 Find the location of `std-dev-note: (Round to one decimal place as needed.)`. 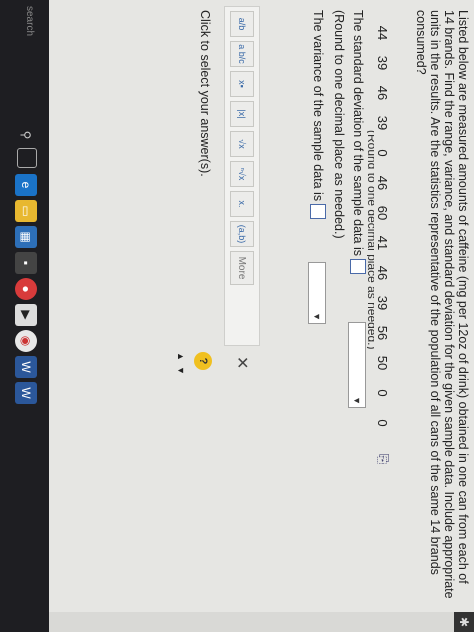

std-dev-note: (Round to one decimal place as needed.) is located at coordinates (339, 124).